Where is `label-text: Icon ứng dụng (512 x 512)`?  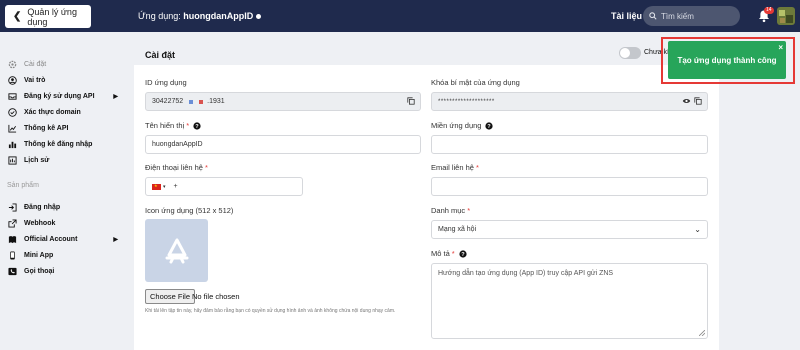 label-text: Icon ứng dụng (512 x 512) is located at coordinates (189, 210).